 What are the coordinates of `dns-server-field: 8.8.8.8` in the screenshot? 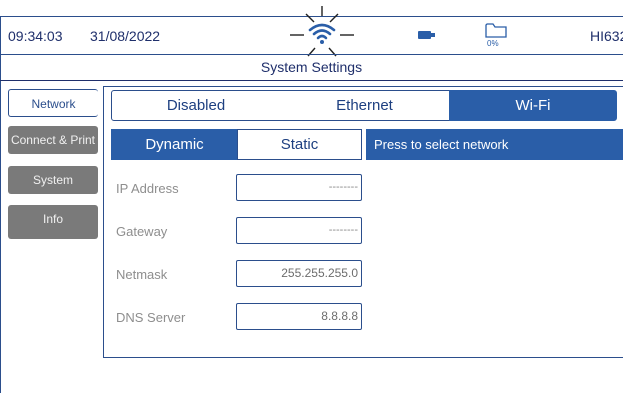 It's located at (299, 316).